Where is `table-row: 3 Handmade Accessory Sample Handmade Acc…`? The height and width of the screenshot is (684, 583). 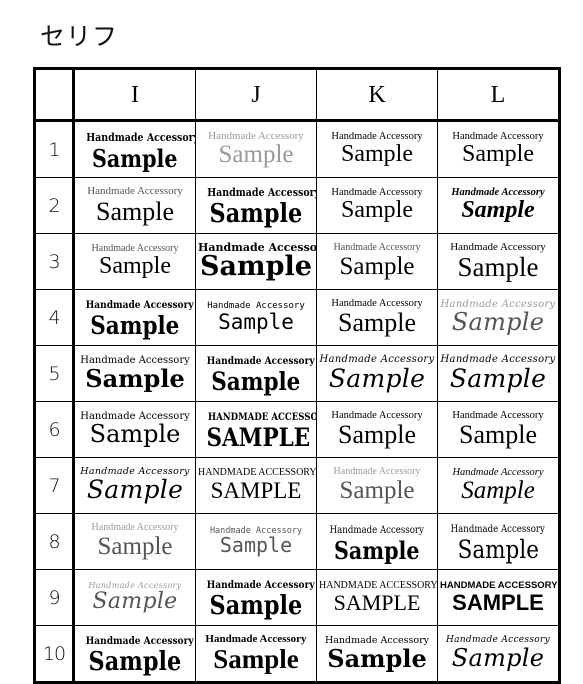 table-row: 3 Handmade Accessory Sample Handmade Acc… is located at coordinates (297, 261).